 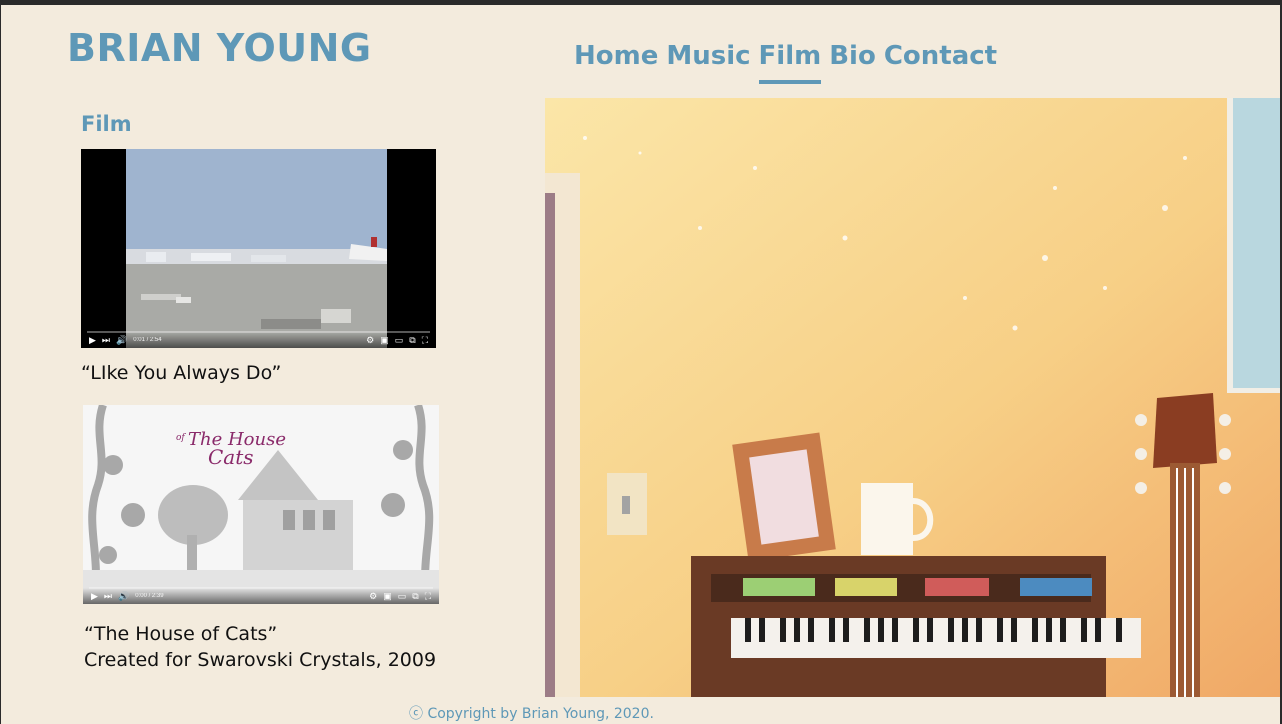 I want to click on nav-home: Home, so click(x=616, y=56).